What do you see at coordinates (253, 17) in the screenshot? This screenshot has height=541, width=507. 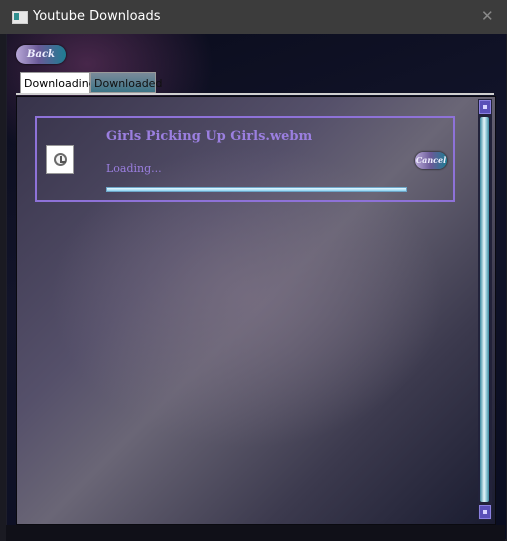 I see `title-bar: Youtube Downloads ✕` at bounding box center [253, 17].